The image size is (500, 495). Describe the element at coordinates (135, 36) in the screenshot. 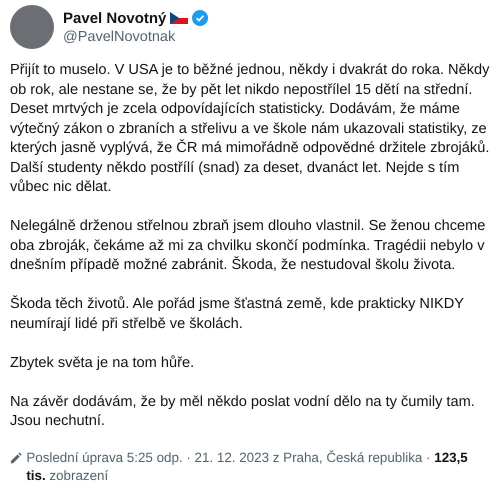

I see `author-handle: @PavelNovotnak` at that location.